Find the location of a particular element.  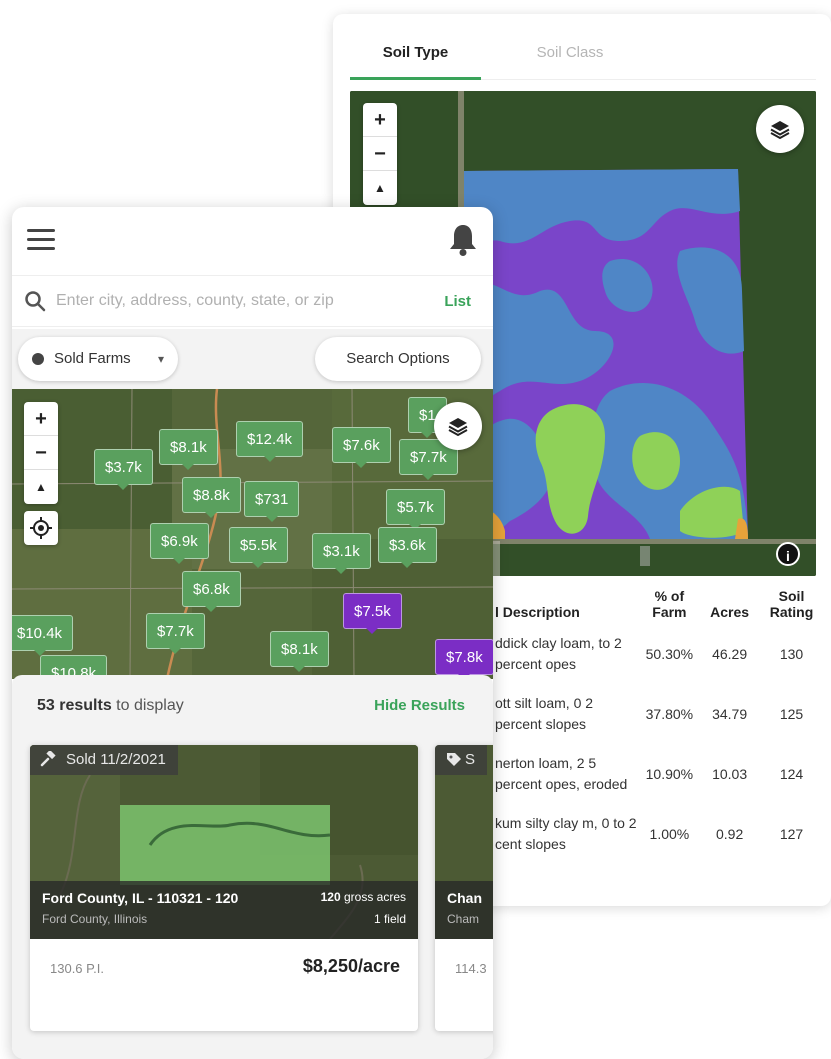

search-bar: List is located at coordinates (252, 301).